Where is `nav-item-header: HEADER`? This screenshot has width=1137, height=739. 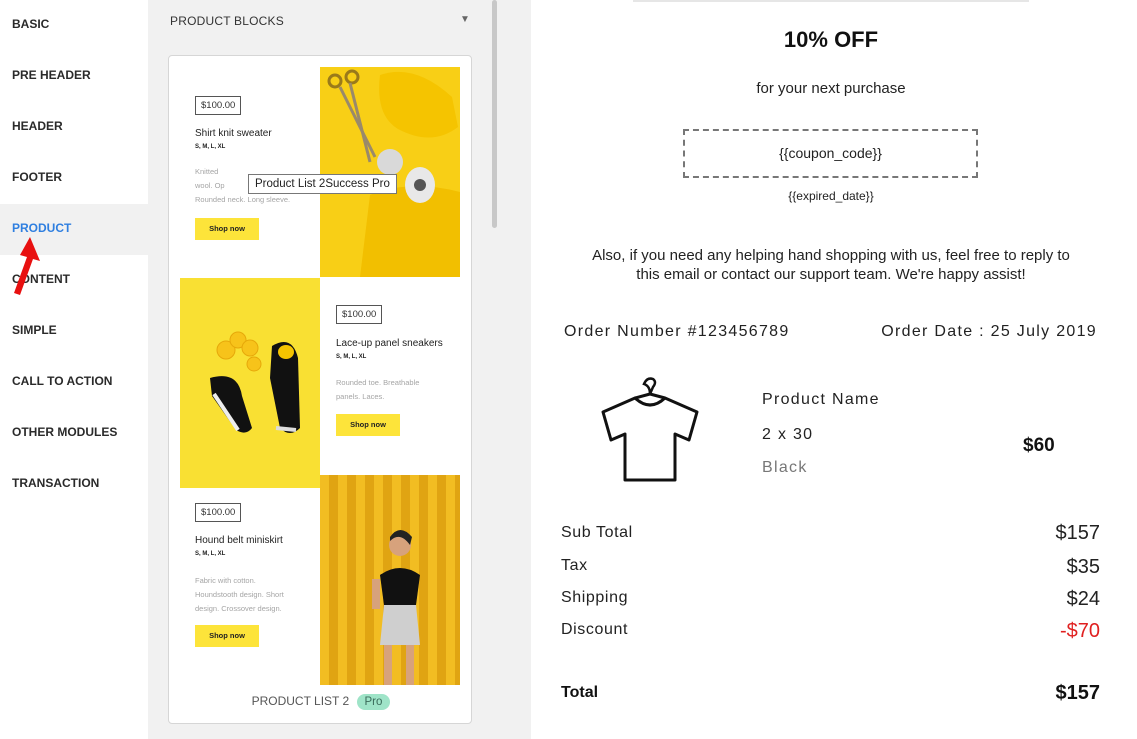
nav-item-header: HEADER is located at coordinates (74, 127).